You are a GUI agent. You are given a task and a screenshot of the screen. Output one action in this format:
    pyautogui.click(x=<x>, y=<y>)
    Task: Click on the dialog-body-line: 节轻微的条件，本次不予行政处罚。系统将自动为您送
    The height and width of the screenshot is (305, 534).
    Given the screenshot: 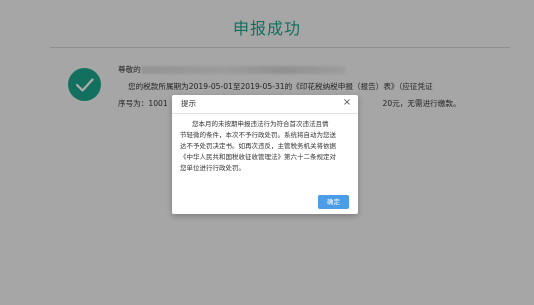 What is the action you would take?
    pyautogui.click(x=258, y=135)
    